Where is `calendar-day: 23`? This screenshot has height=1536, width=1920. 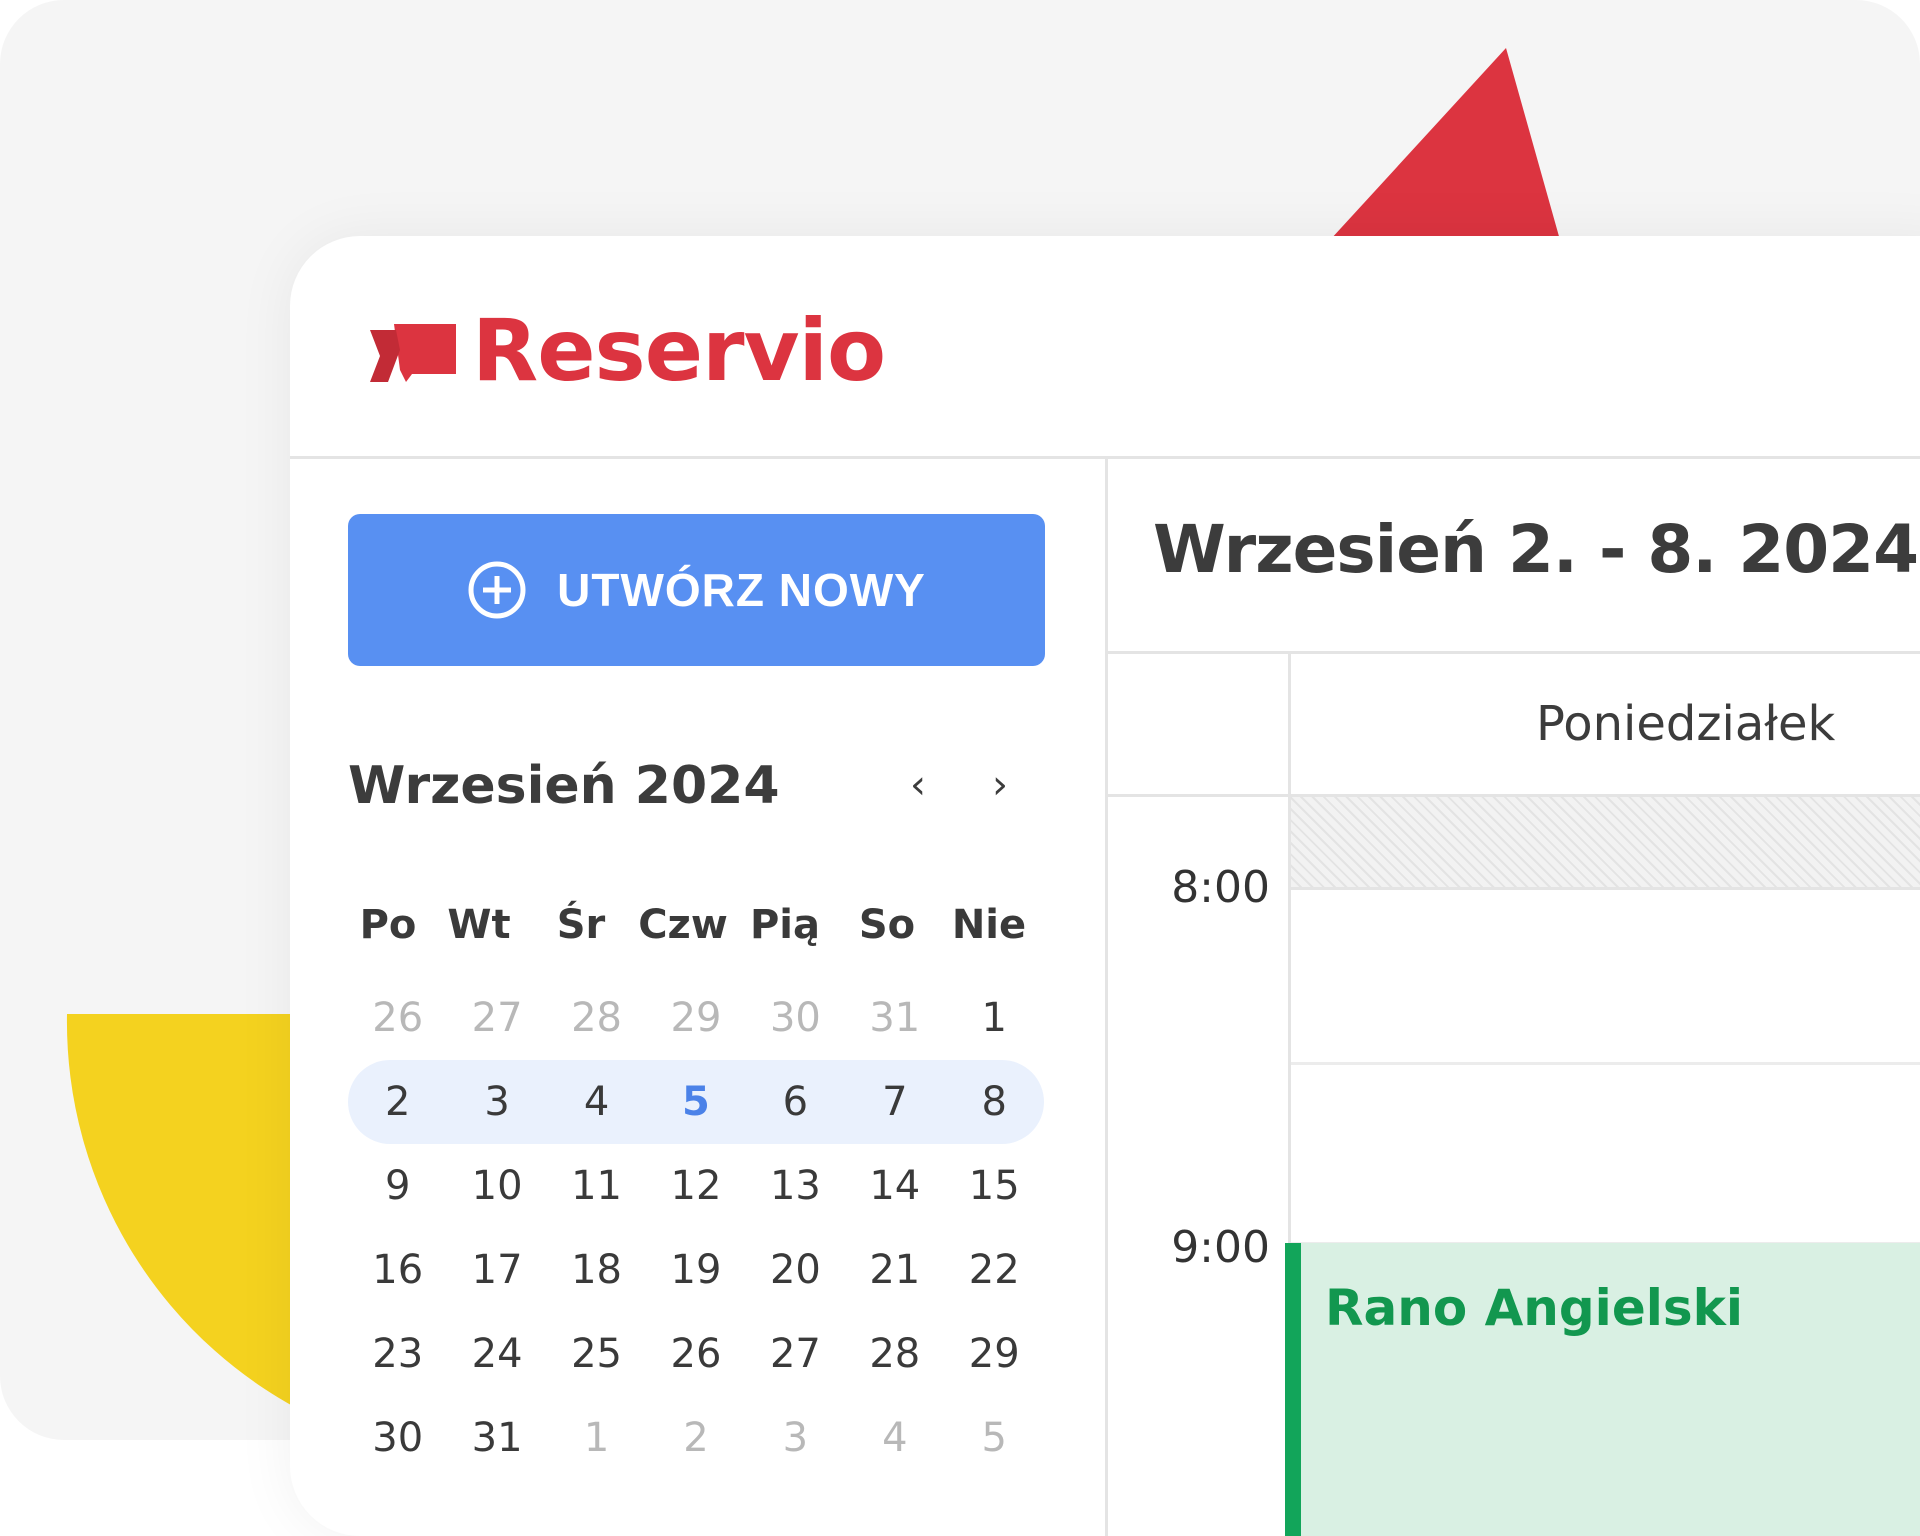
calendar-day: 23 is located at coordinates (397, 1354).